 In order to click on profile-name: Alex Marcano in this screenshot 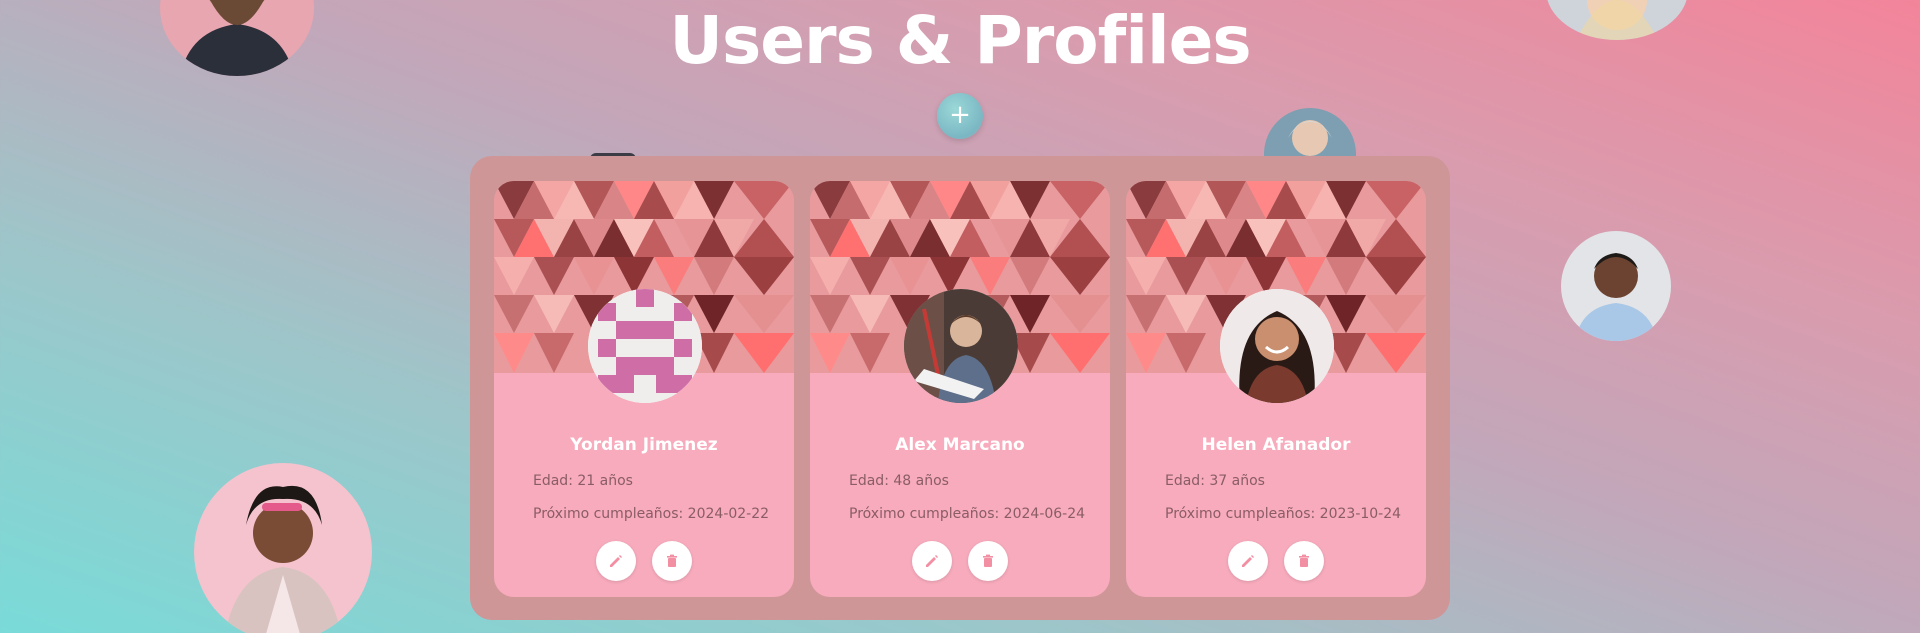, I will do `click(960, 445)`.